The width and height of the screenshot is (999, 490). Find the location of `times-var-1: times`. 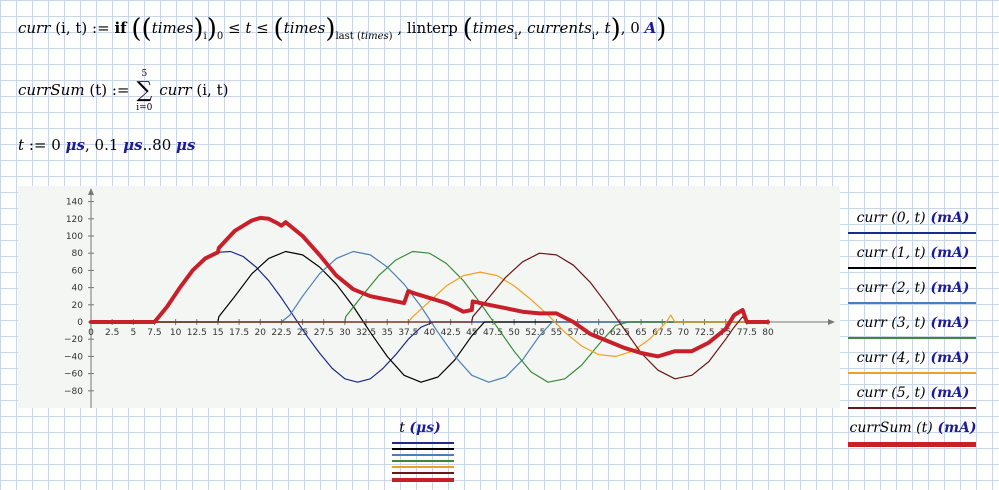

times-var-1: times is located at coordinates (172, 28).